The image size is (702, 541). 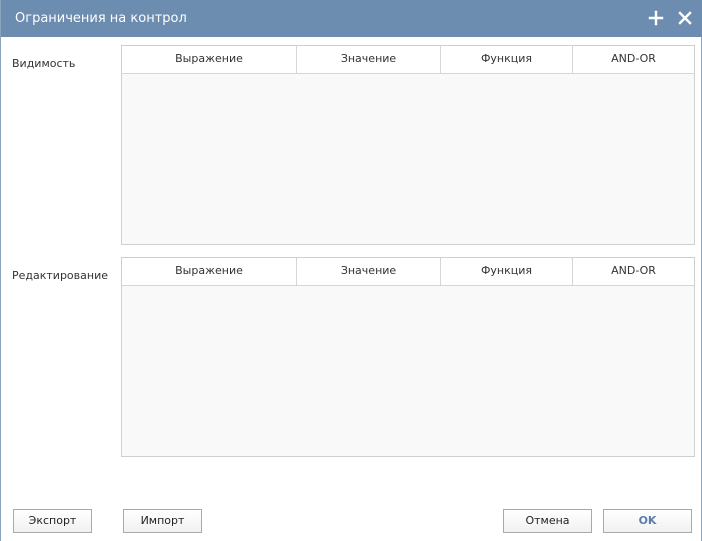 I want to click on visibility-grid-header: Выражение Значение Функция AND-OR, so click(x=408, y=60).